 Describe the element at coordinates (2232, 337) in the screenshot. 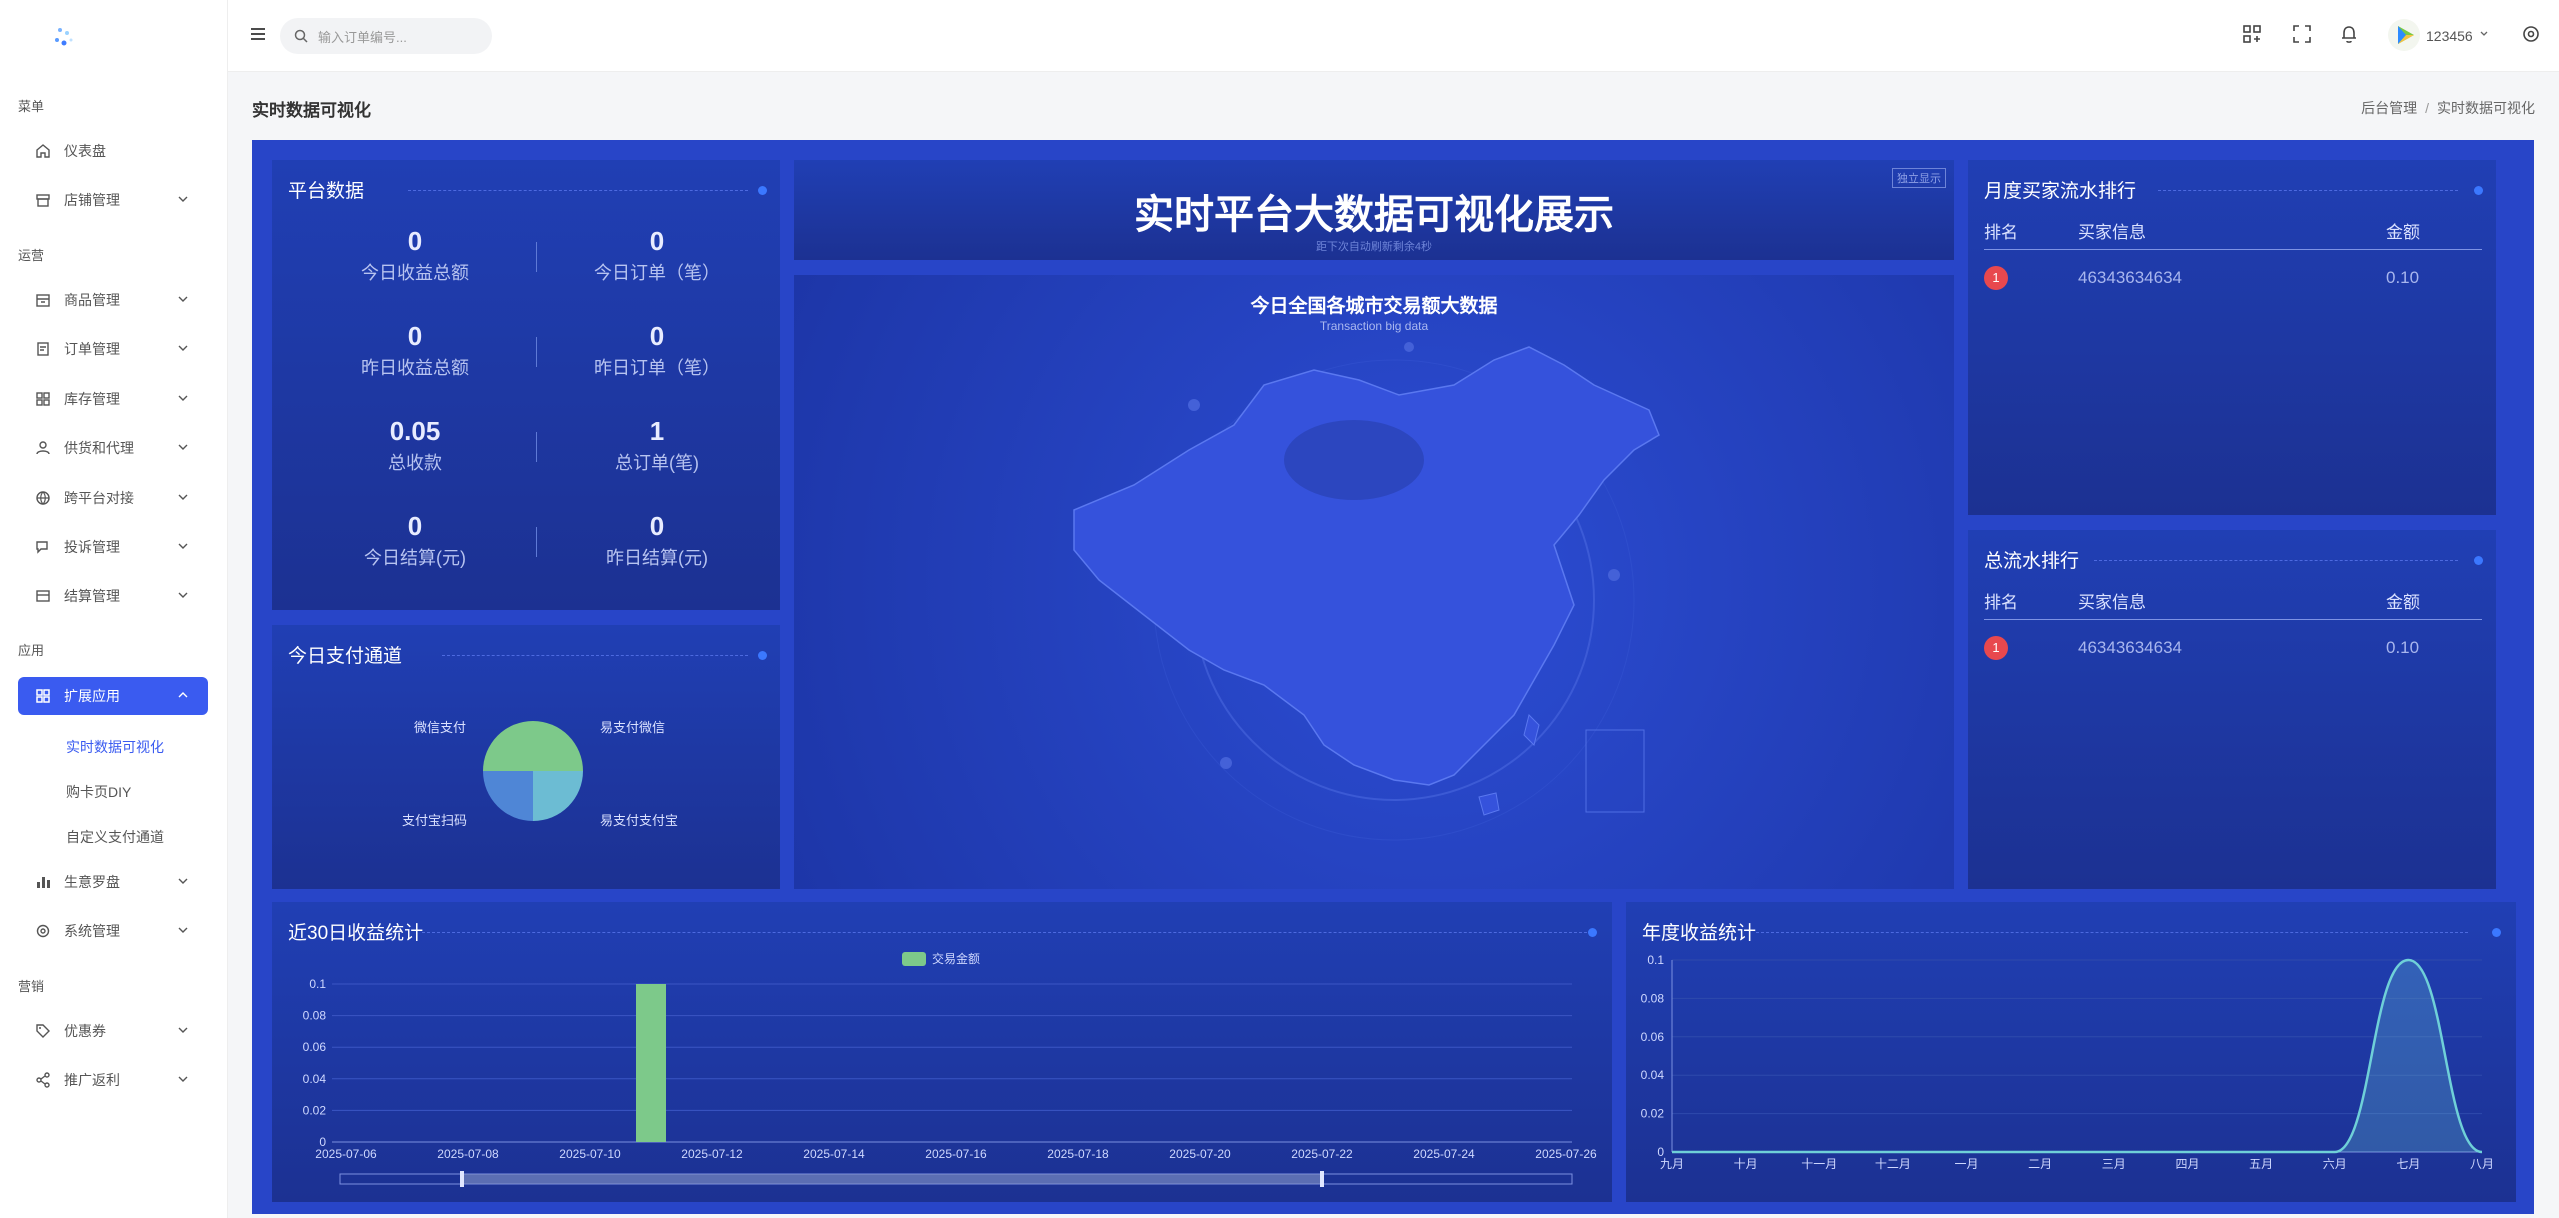

I see `monthly-rank-panel: 月度买家流水排行 排名 买家信息 金额 1 46343634634 0.10` at that location.